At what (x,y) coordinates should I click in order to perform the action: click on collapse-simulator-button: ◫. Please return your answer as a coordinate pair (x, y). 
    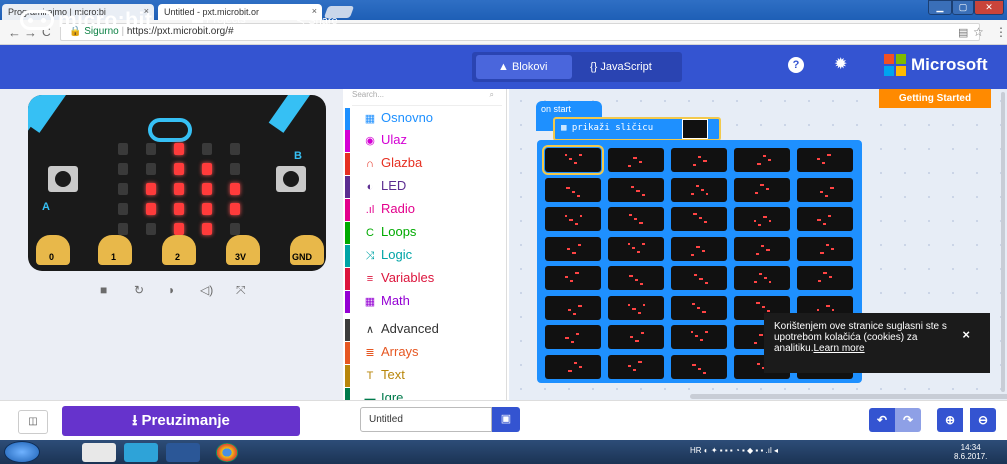
    Looking at the image, I should click on (33, 422).